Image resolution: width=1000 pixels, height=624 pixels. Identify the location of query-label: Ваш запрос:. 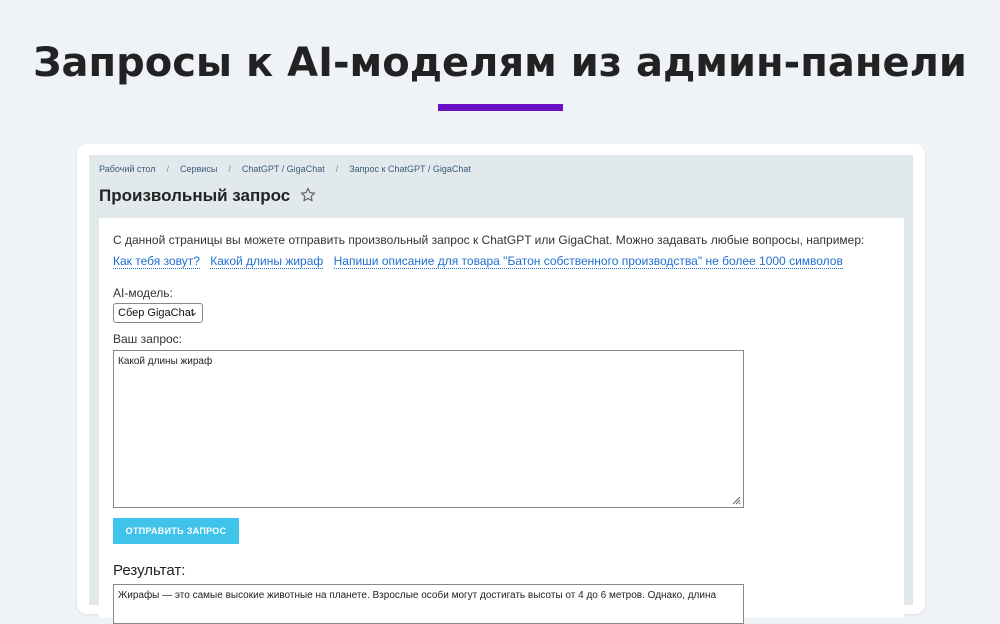
(147, 339).